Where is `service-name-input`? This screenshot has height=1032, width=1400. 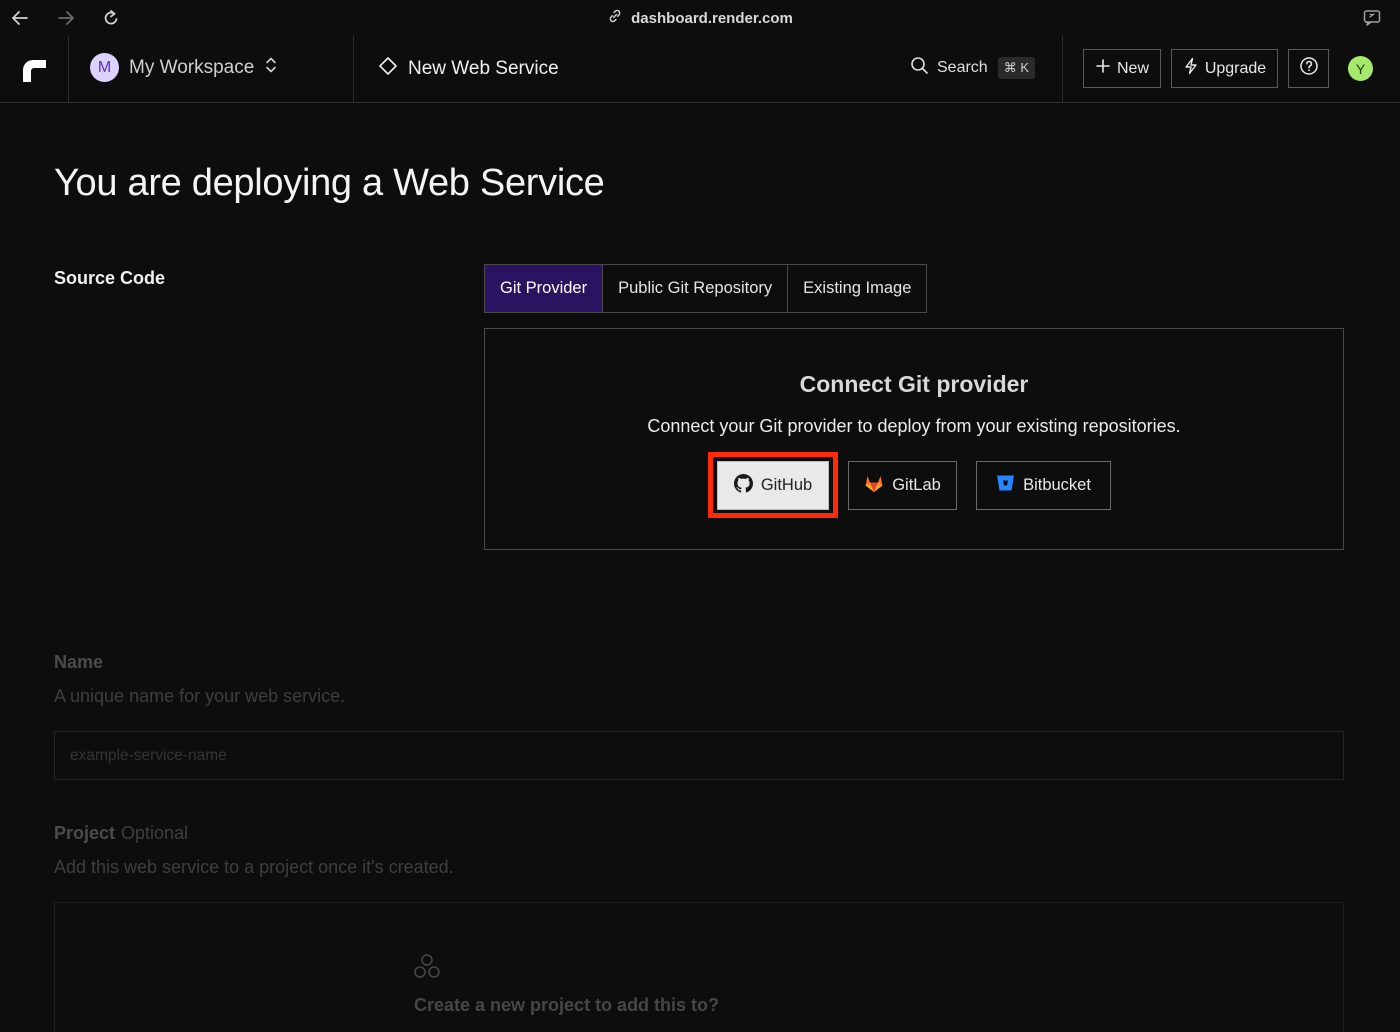 service-name-input is located at coordinates (699, 755).